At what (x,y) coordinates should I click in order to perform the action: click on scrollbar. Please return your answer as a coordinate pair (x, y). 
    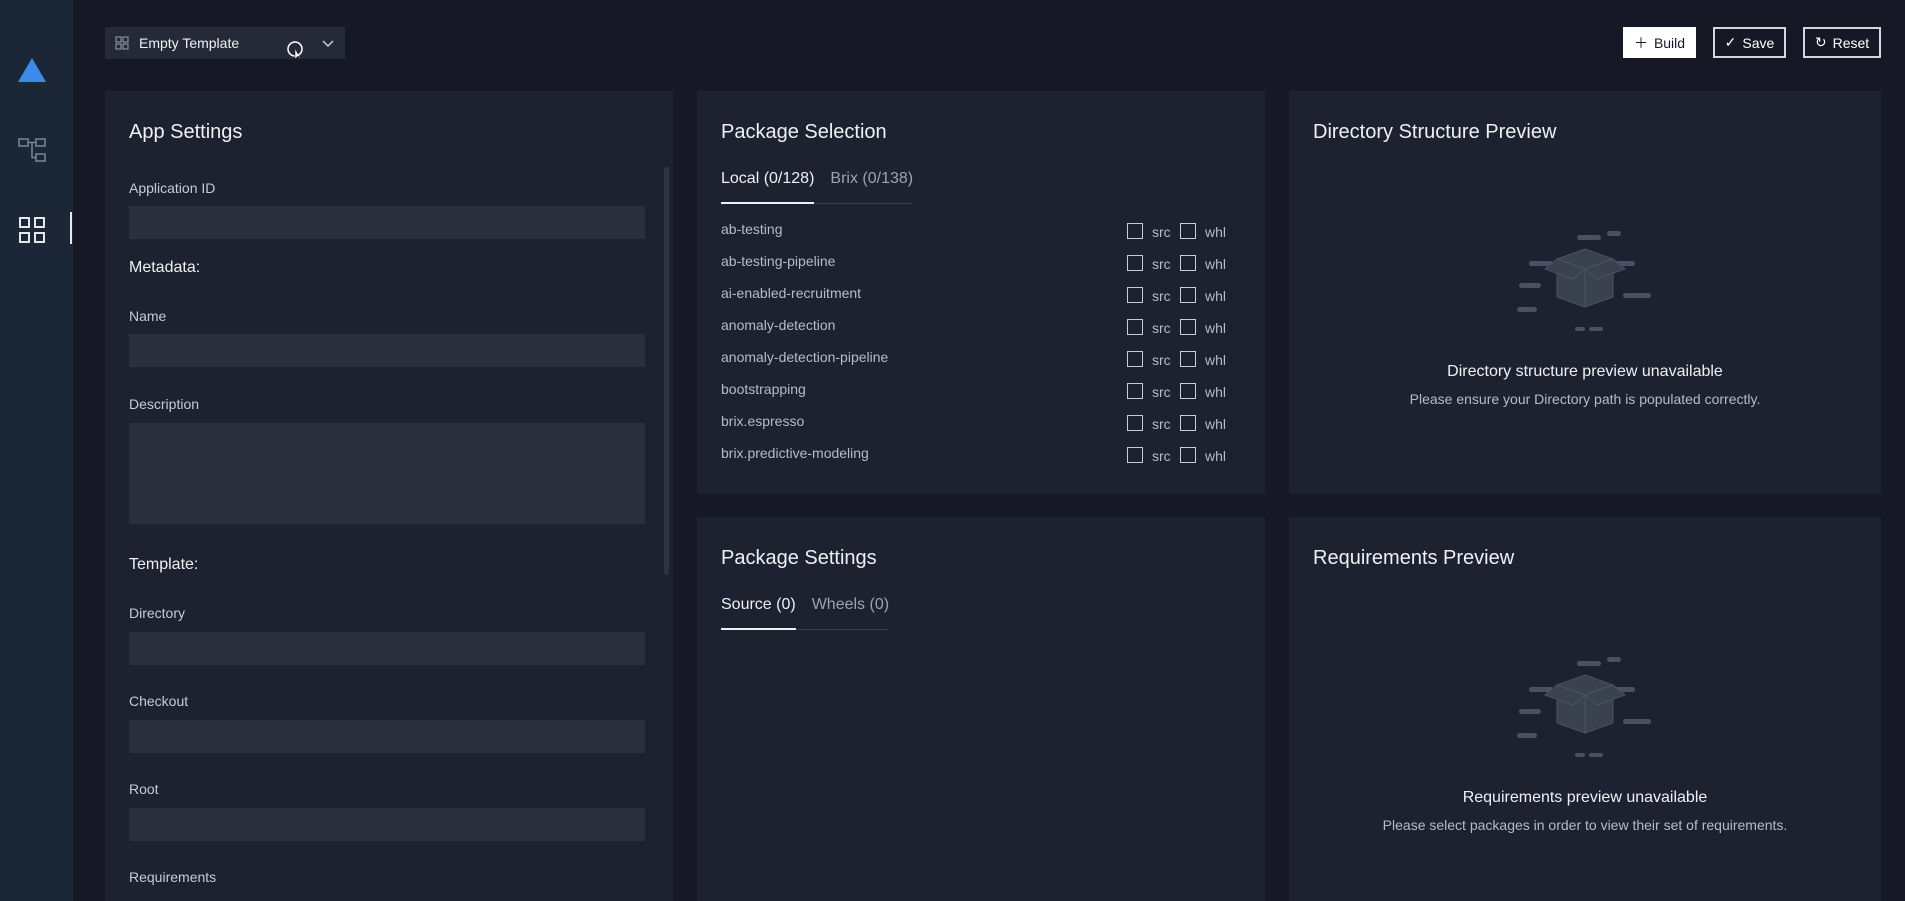
    Looking at the image, I should click on (666, 371).